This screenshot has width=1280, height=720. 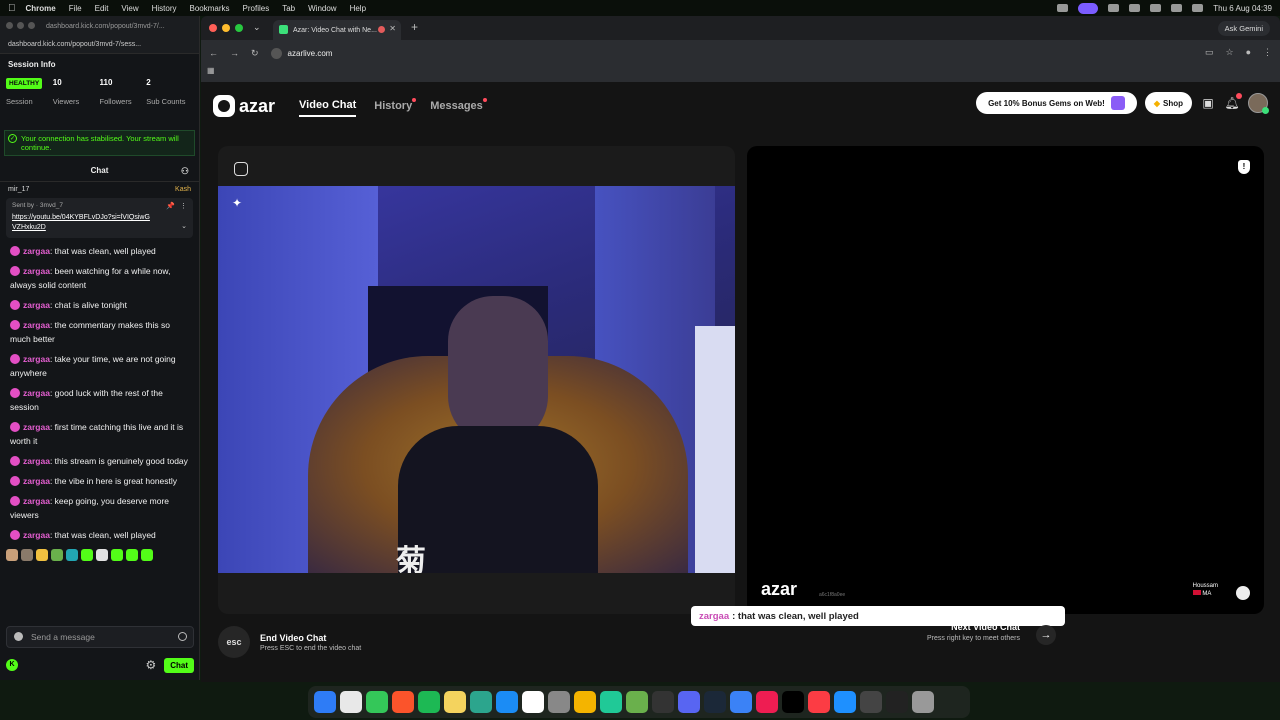 What do you see at coordinates (182, 636) in the screenshot?
I see `emoji-icon` at bounding box center [182, 636].